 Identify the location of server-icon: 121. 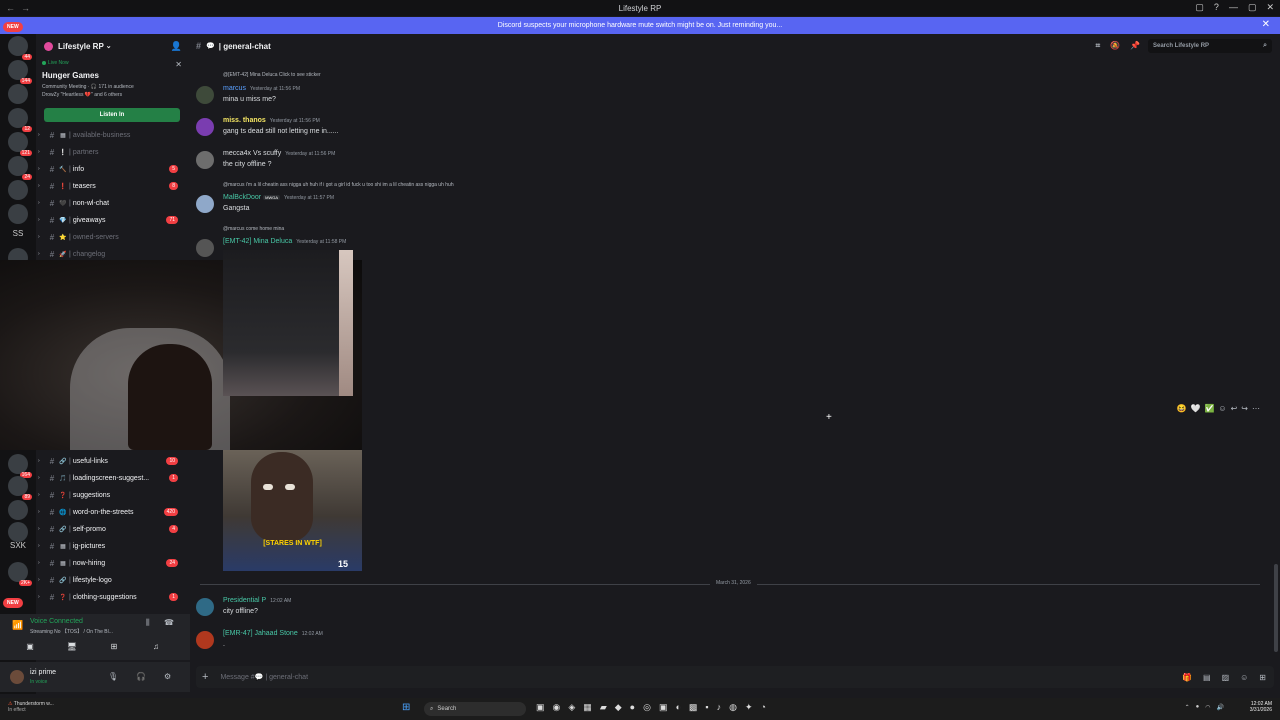
(20, 144).